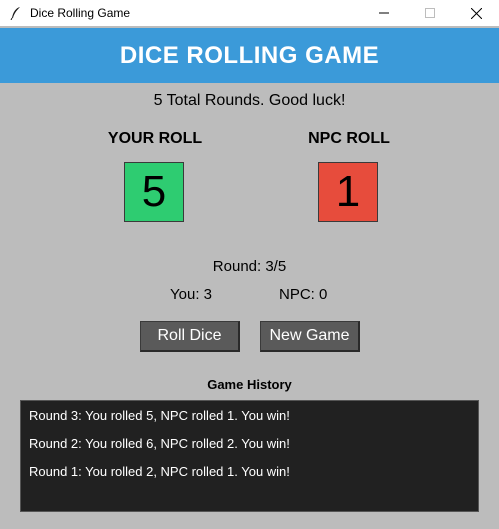  What do you see at coordinates (80, 13) in the screenshot?
I see `window-title: Dice Rolling Game` at bounding box center [80, 13].